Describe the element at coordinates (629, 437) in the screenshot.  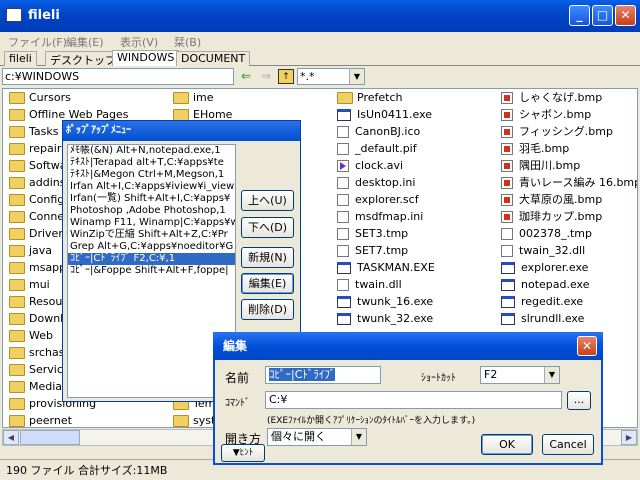
I see `scroll-right-icon: ▶` at that location.